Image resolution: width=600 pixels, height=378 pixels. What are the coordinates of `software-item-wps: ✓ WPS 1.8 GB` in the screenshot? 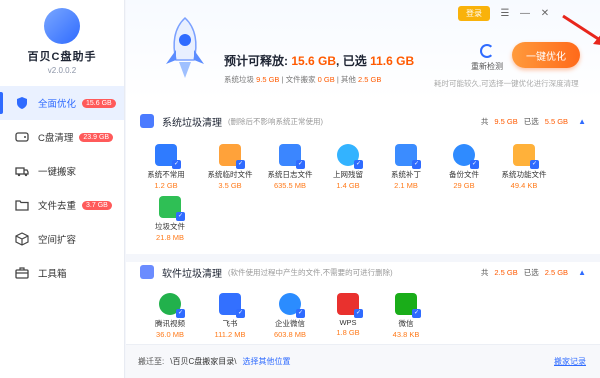 It's located at (348, 315).